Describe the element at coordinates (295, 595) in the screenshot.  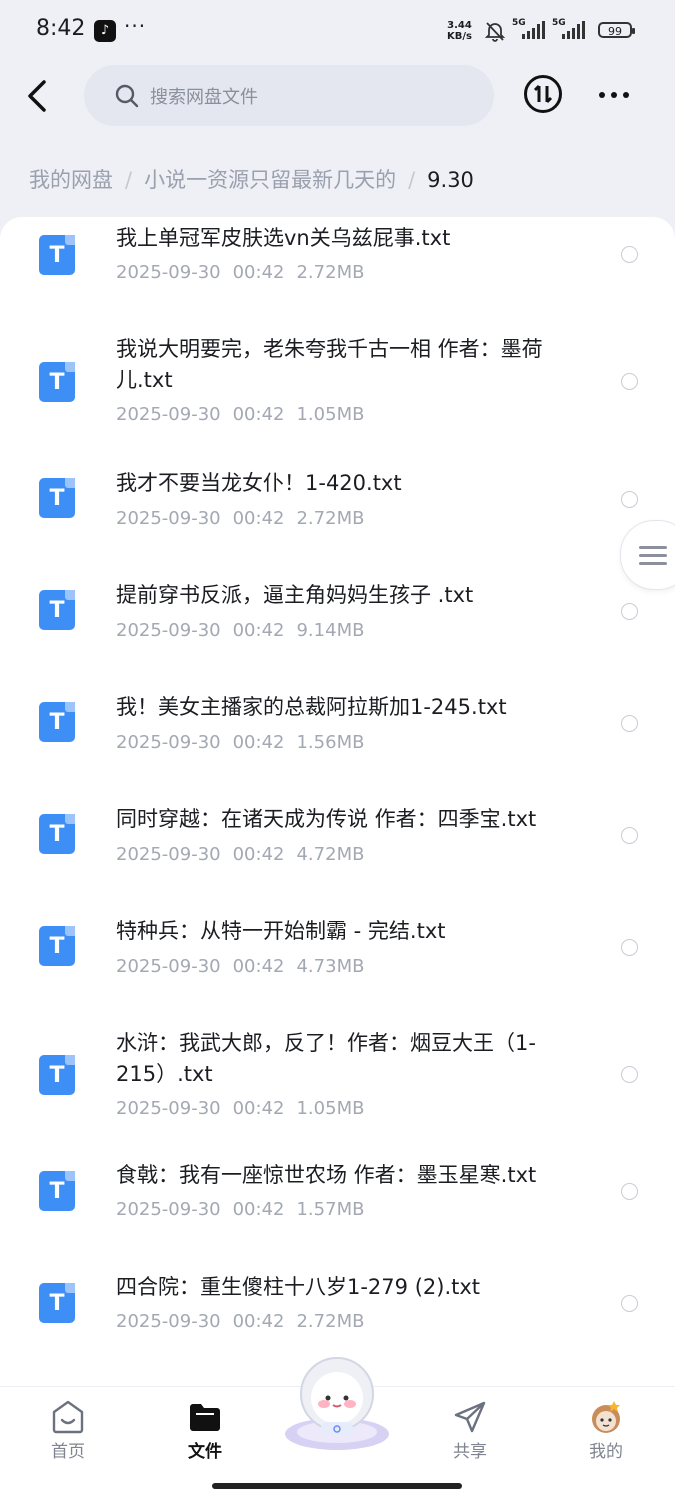
I see `file-name: 提前穿书反派，逼主角妈妈生孩子 .txt` at that location.